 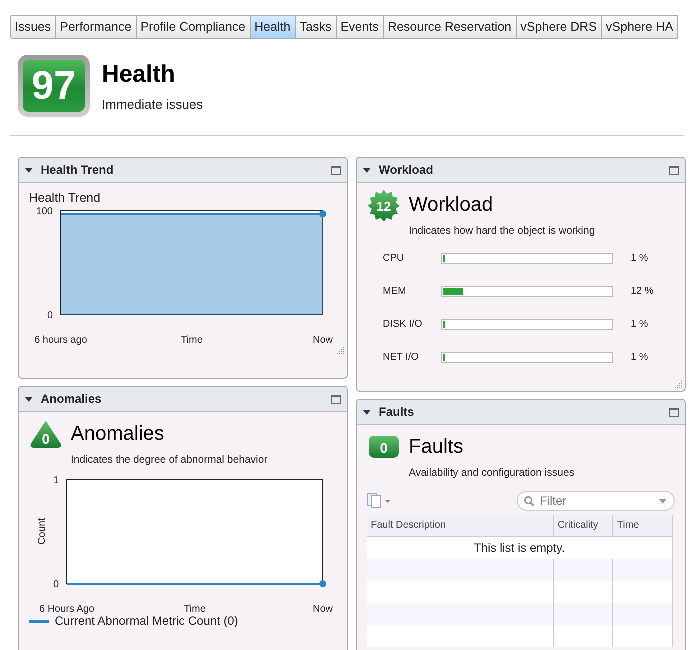 What do you see at coordinates (146, 621) in the screenshot?
I see `legend-label: Current Abnormal Metric Count (0)` at bounding box center [146, 621].